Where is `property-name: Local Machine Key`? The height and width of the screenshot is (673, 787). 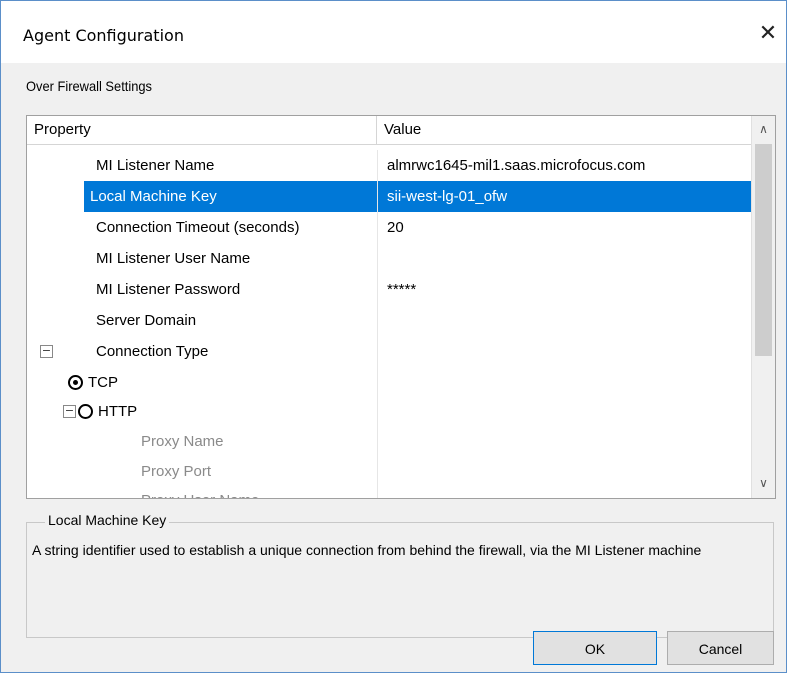 property-name: Local Machine Key is located at coordinates (230, 196).